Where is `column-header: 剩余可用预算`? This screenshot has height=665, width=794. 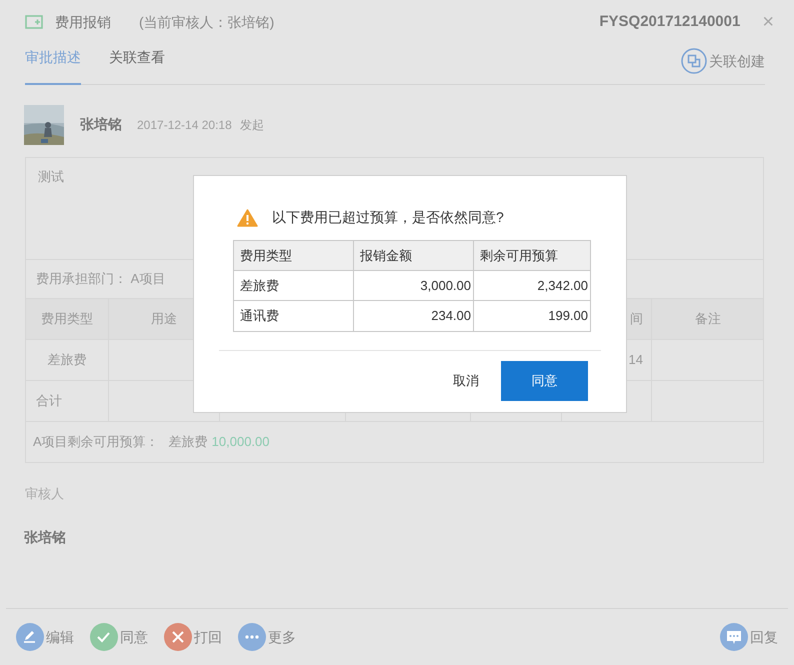
column-header: 剩余可用预算 is located at coordinates (519, 255).